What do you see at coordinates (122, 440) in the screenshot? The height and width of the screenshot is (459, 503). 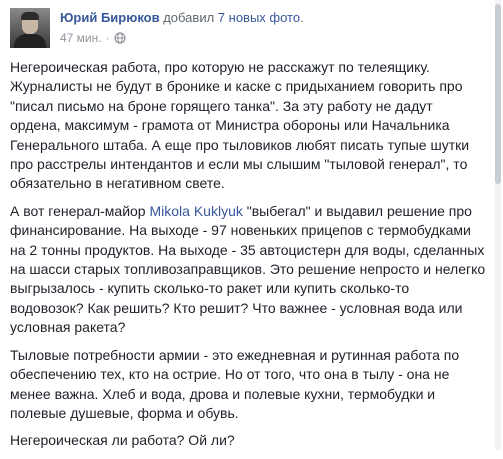 I see `post-paragraph-4: Негероическая ли работа? Ой ли?` at bounding box center [122, 440].